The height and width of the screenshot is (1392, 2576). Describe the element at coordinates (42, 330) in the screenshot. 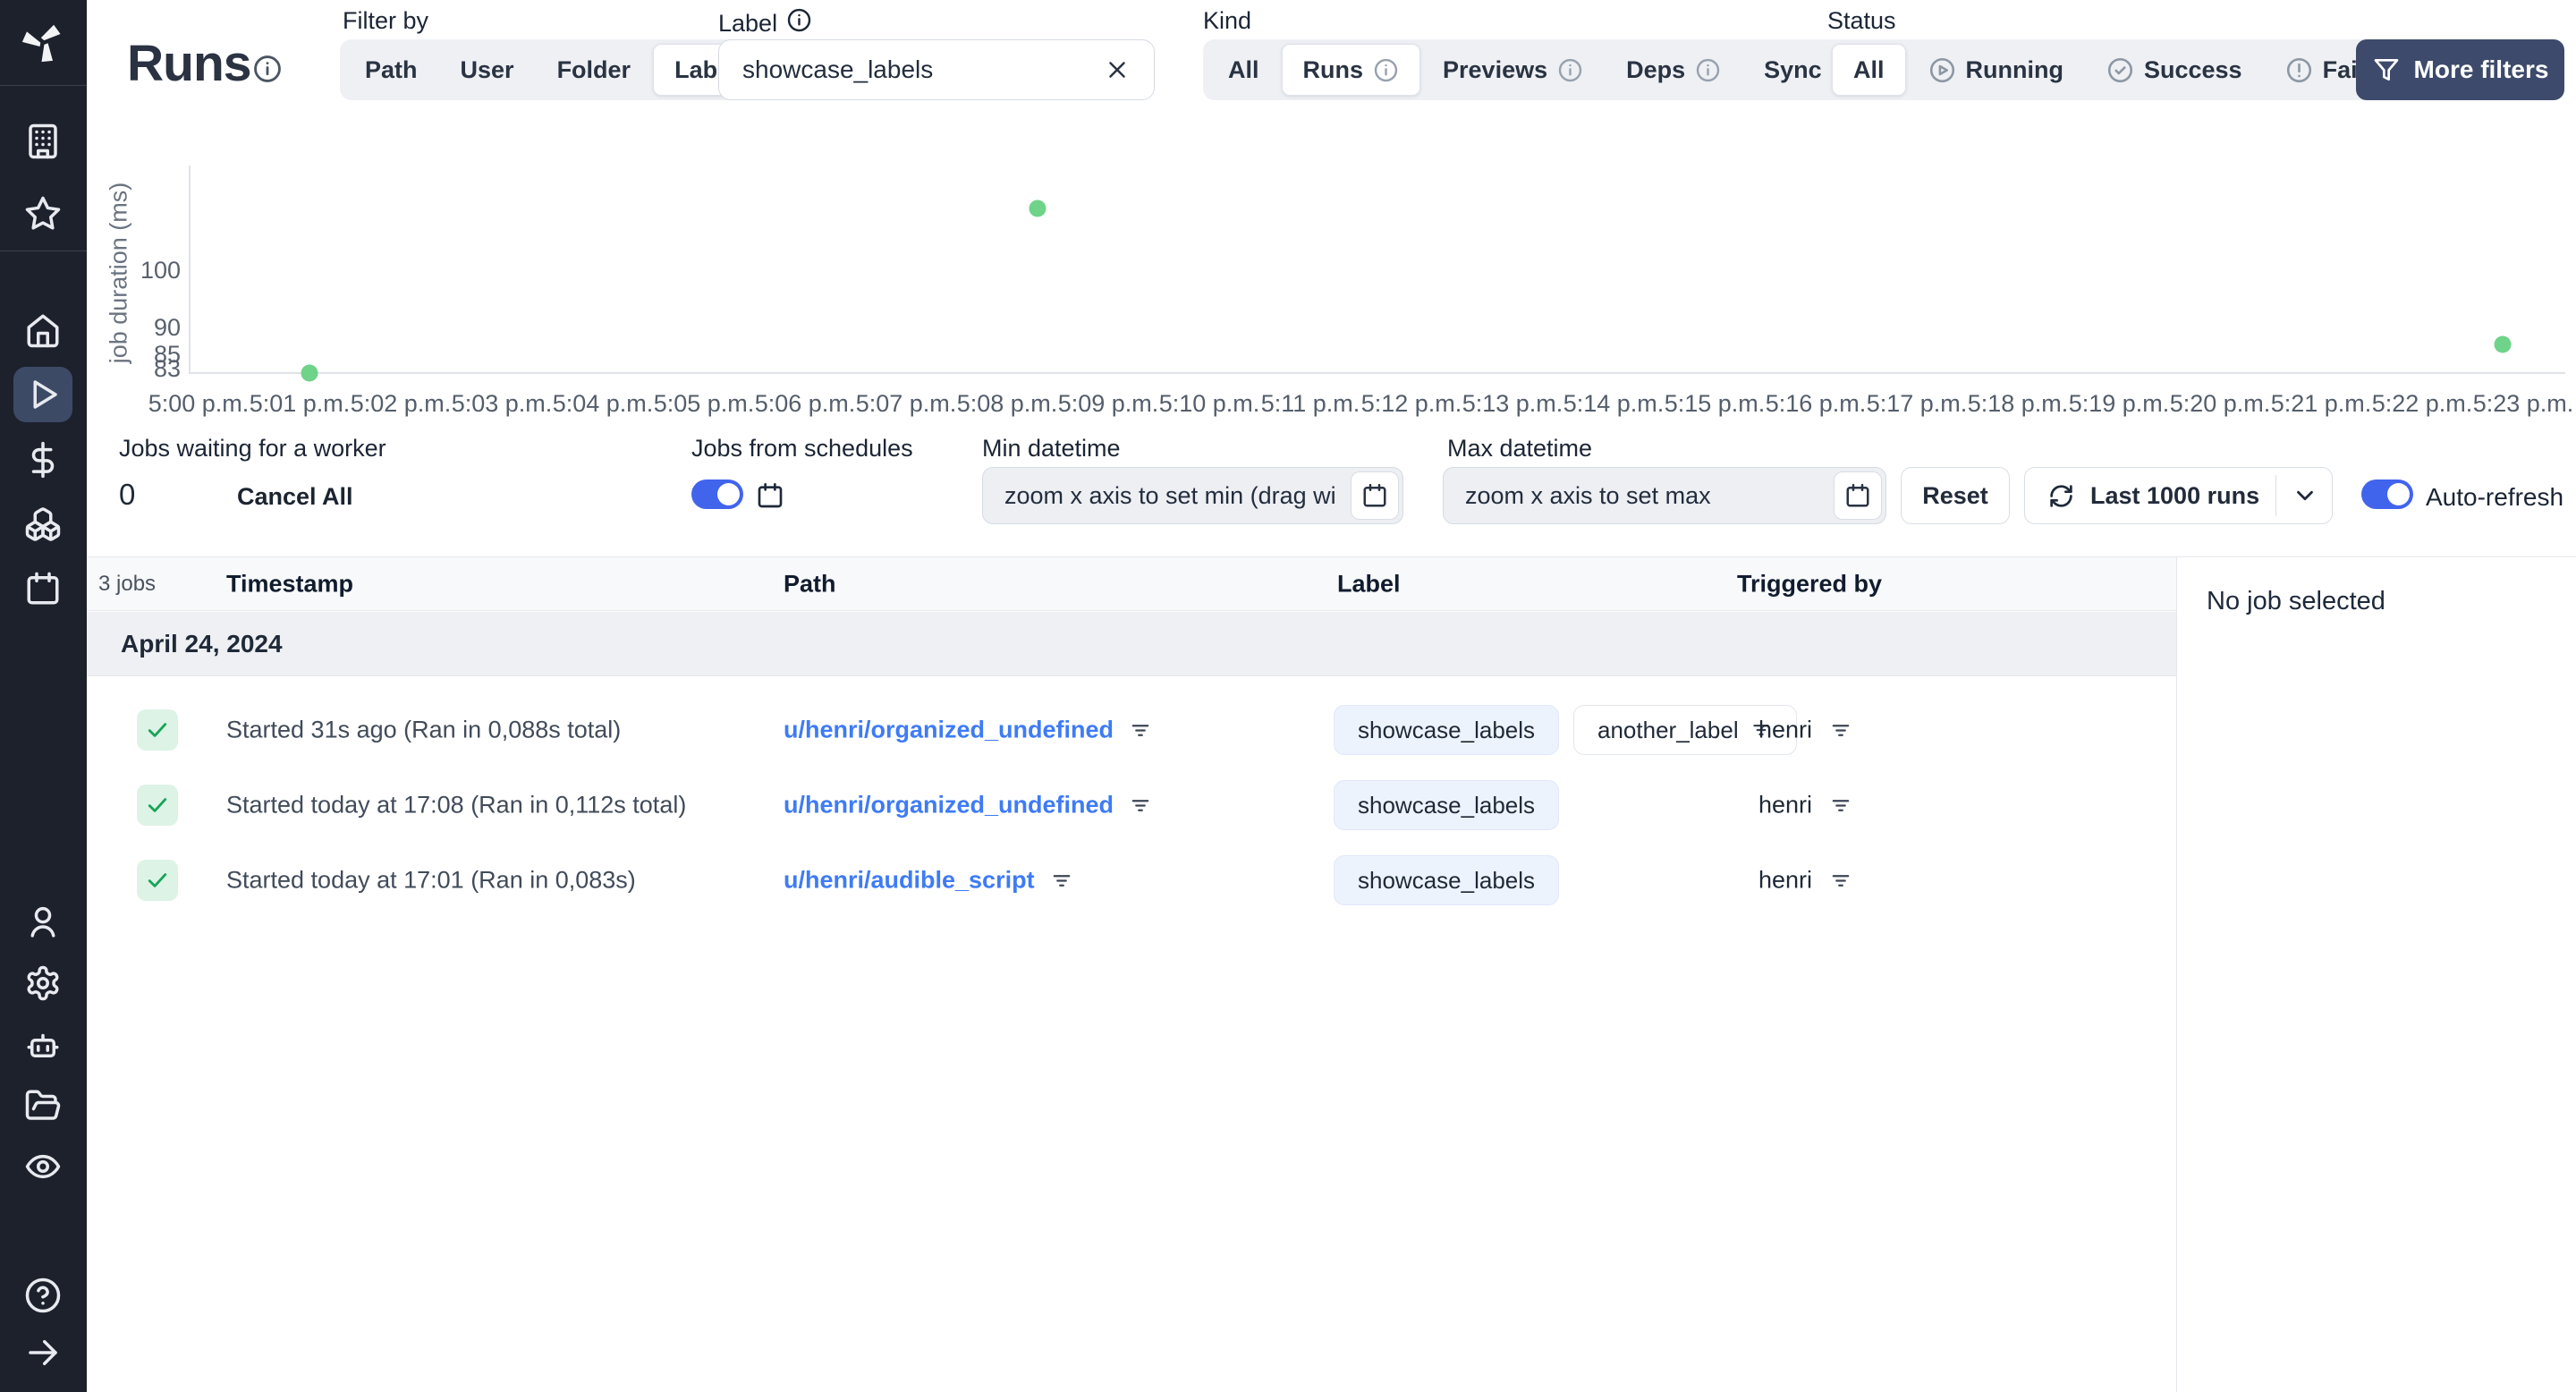

I see `sidebar-item-home` at that location.